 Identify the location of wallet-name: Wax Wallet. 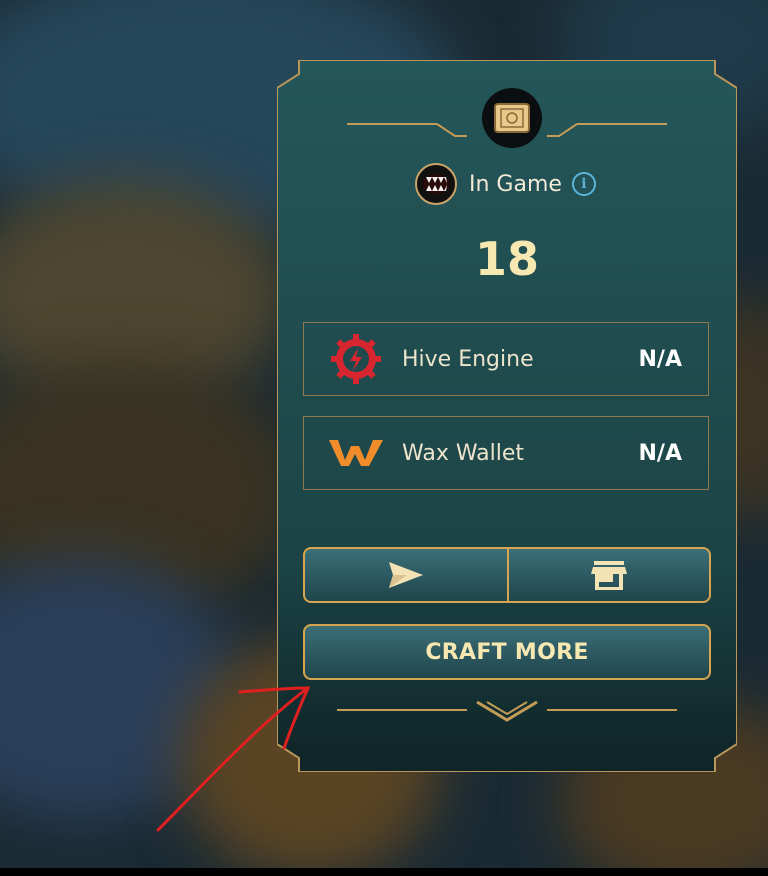
(463, 453).